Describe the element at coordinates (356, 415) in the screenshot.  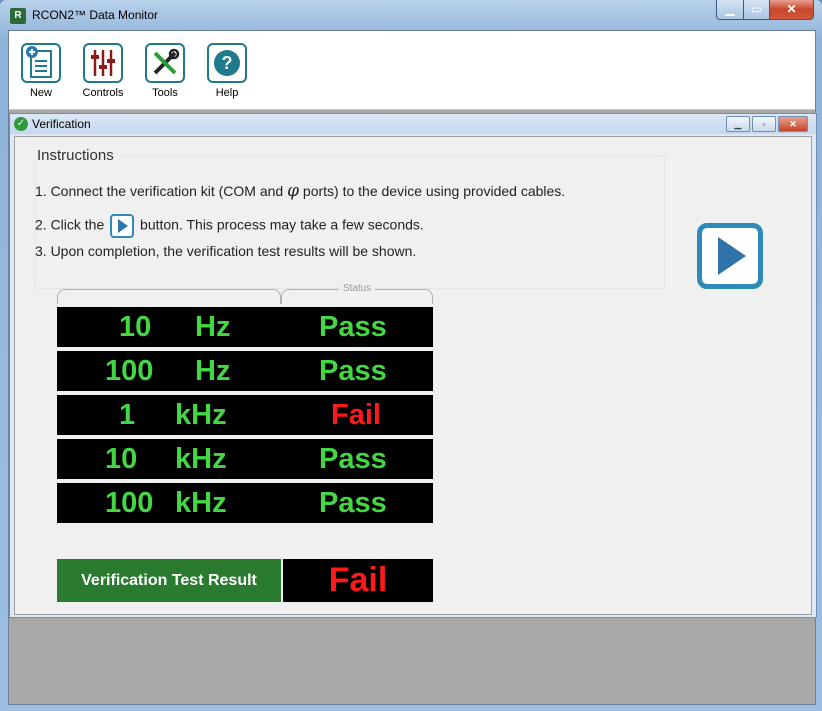
I see `status-value: Fail` at that location.